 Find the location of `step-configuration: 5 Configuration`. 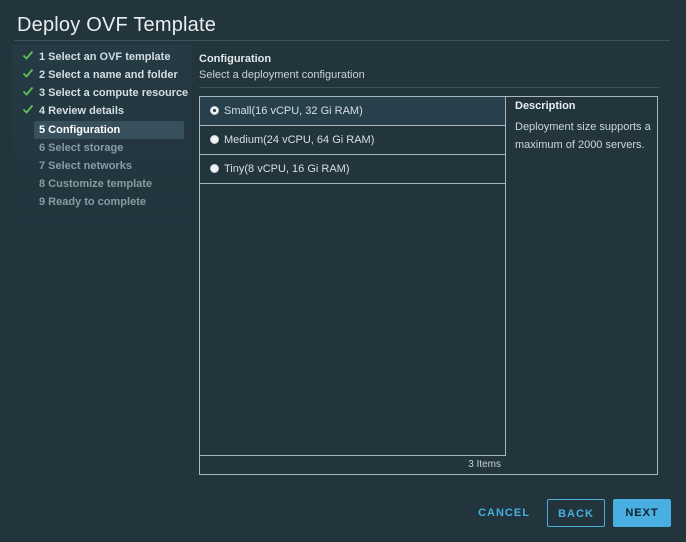

step-configuration: 5 Configuration is located at coordinates (109, 130).